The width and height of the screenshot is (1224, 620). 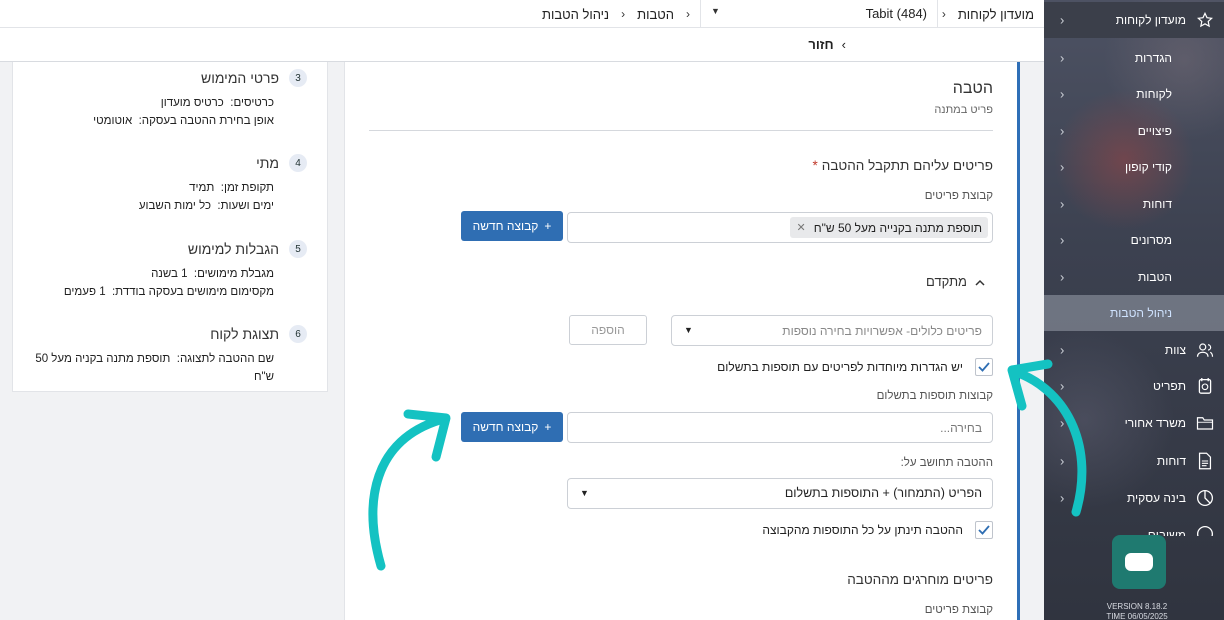 What do you see at coordinates (1155, 423) in the screenshot?
I see `sidebar-item-label: משרד אחורי` at bounding box center [1155, 423].